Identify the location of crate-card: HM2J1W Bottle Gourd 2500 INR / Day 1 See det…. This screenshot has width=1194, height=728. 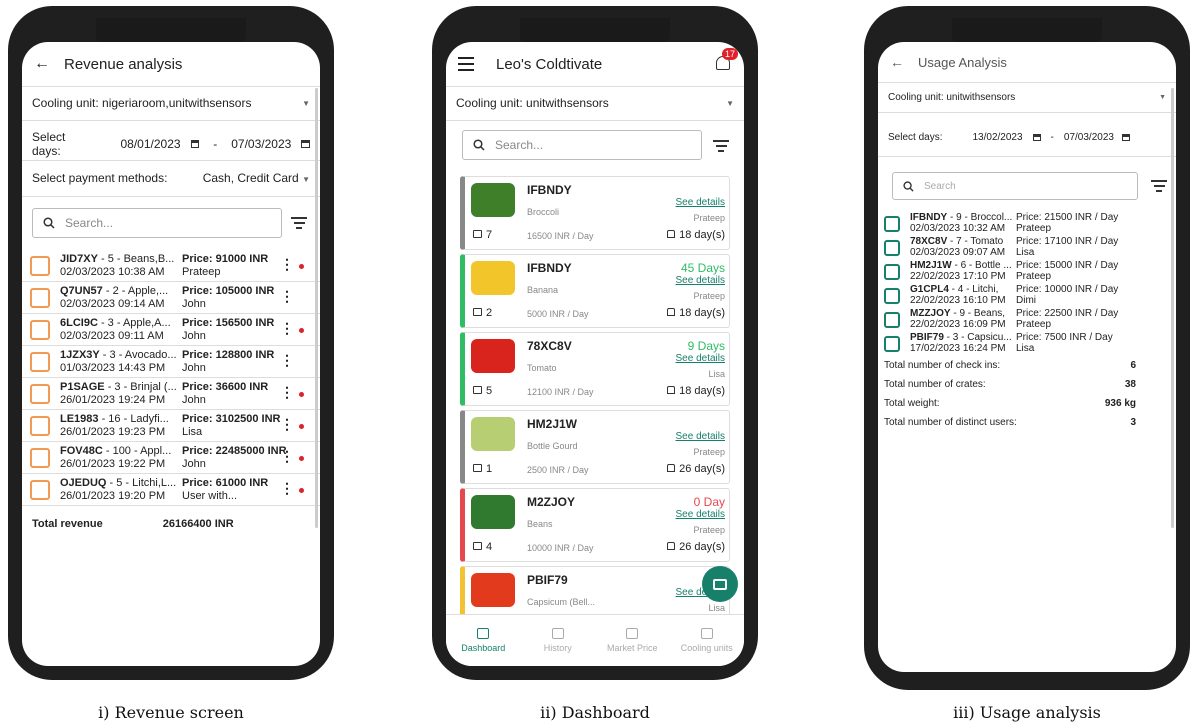
(595, 447).